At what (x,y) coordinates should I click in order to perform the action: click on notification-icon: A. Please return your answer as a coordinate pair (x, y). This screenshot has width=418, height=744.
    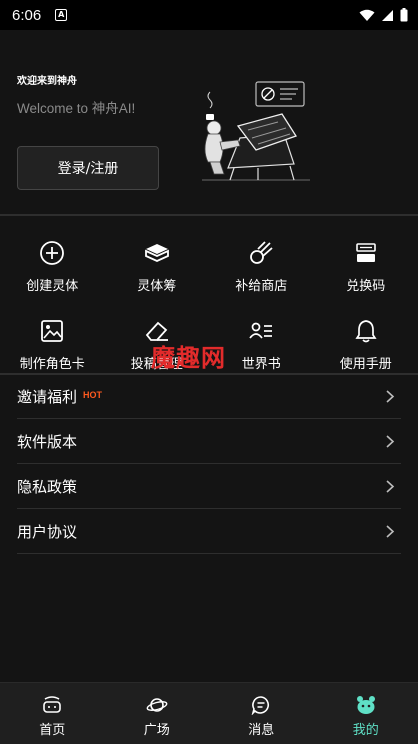
    Looking at the image, I should click on (61, 15).